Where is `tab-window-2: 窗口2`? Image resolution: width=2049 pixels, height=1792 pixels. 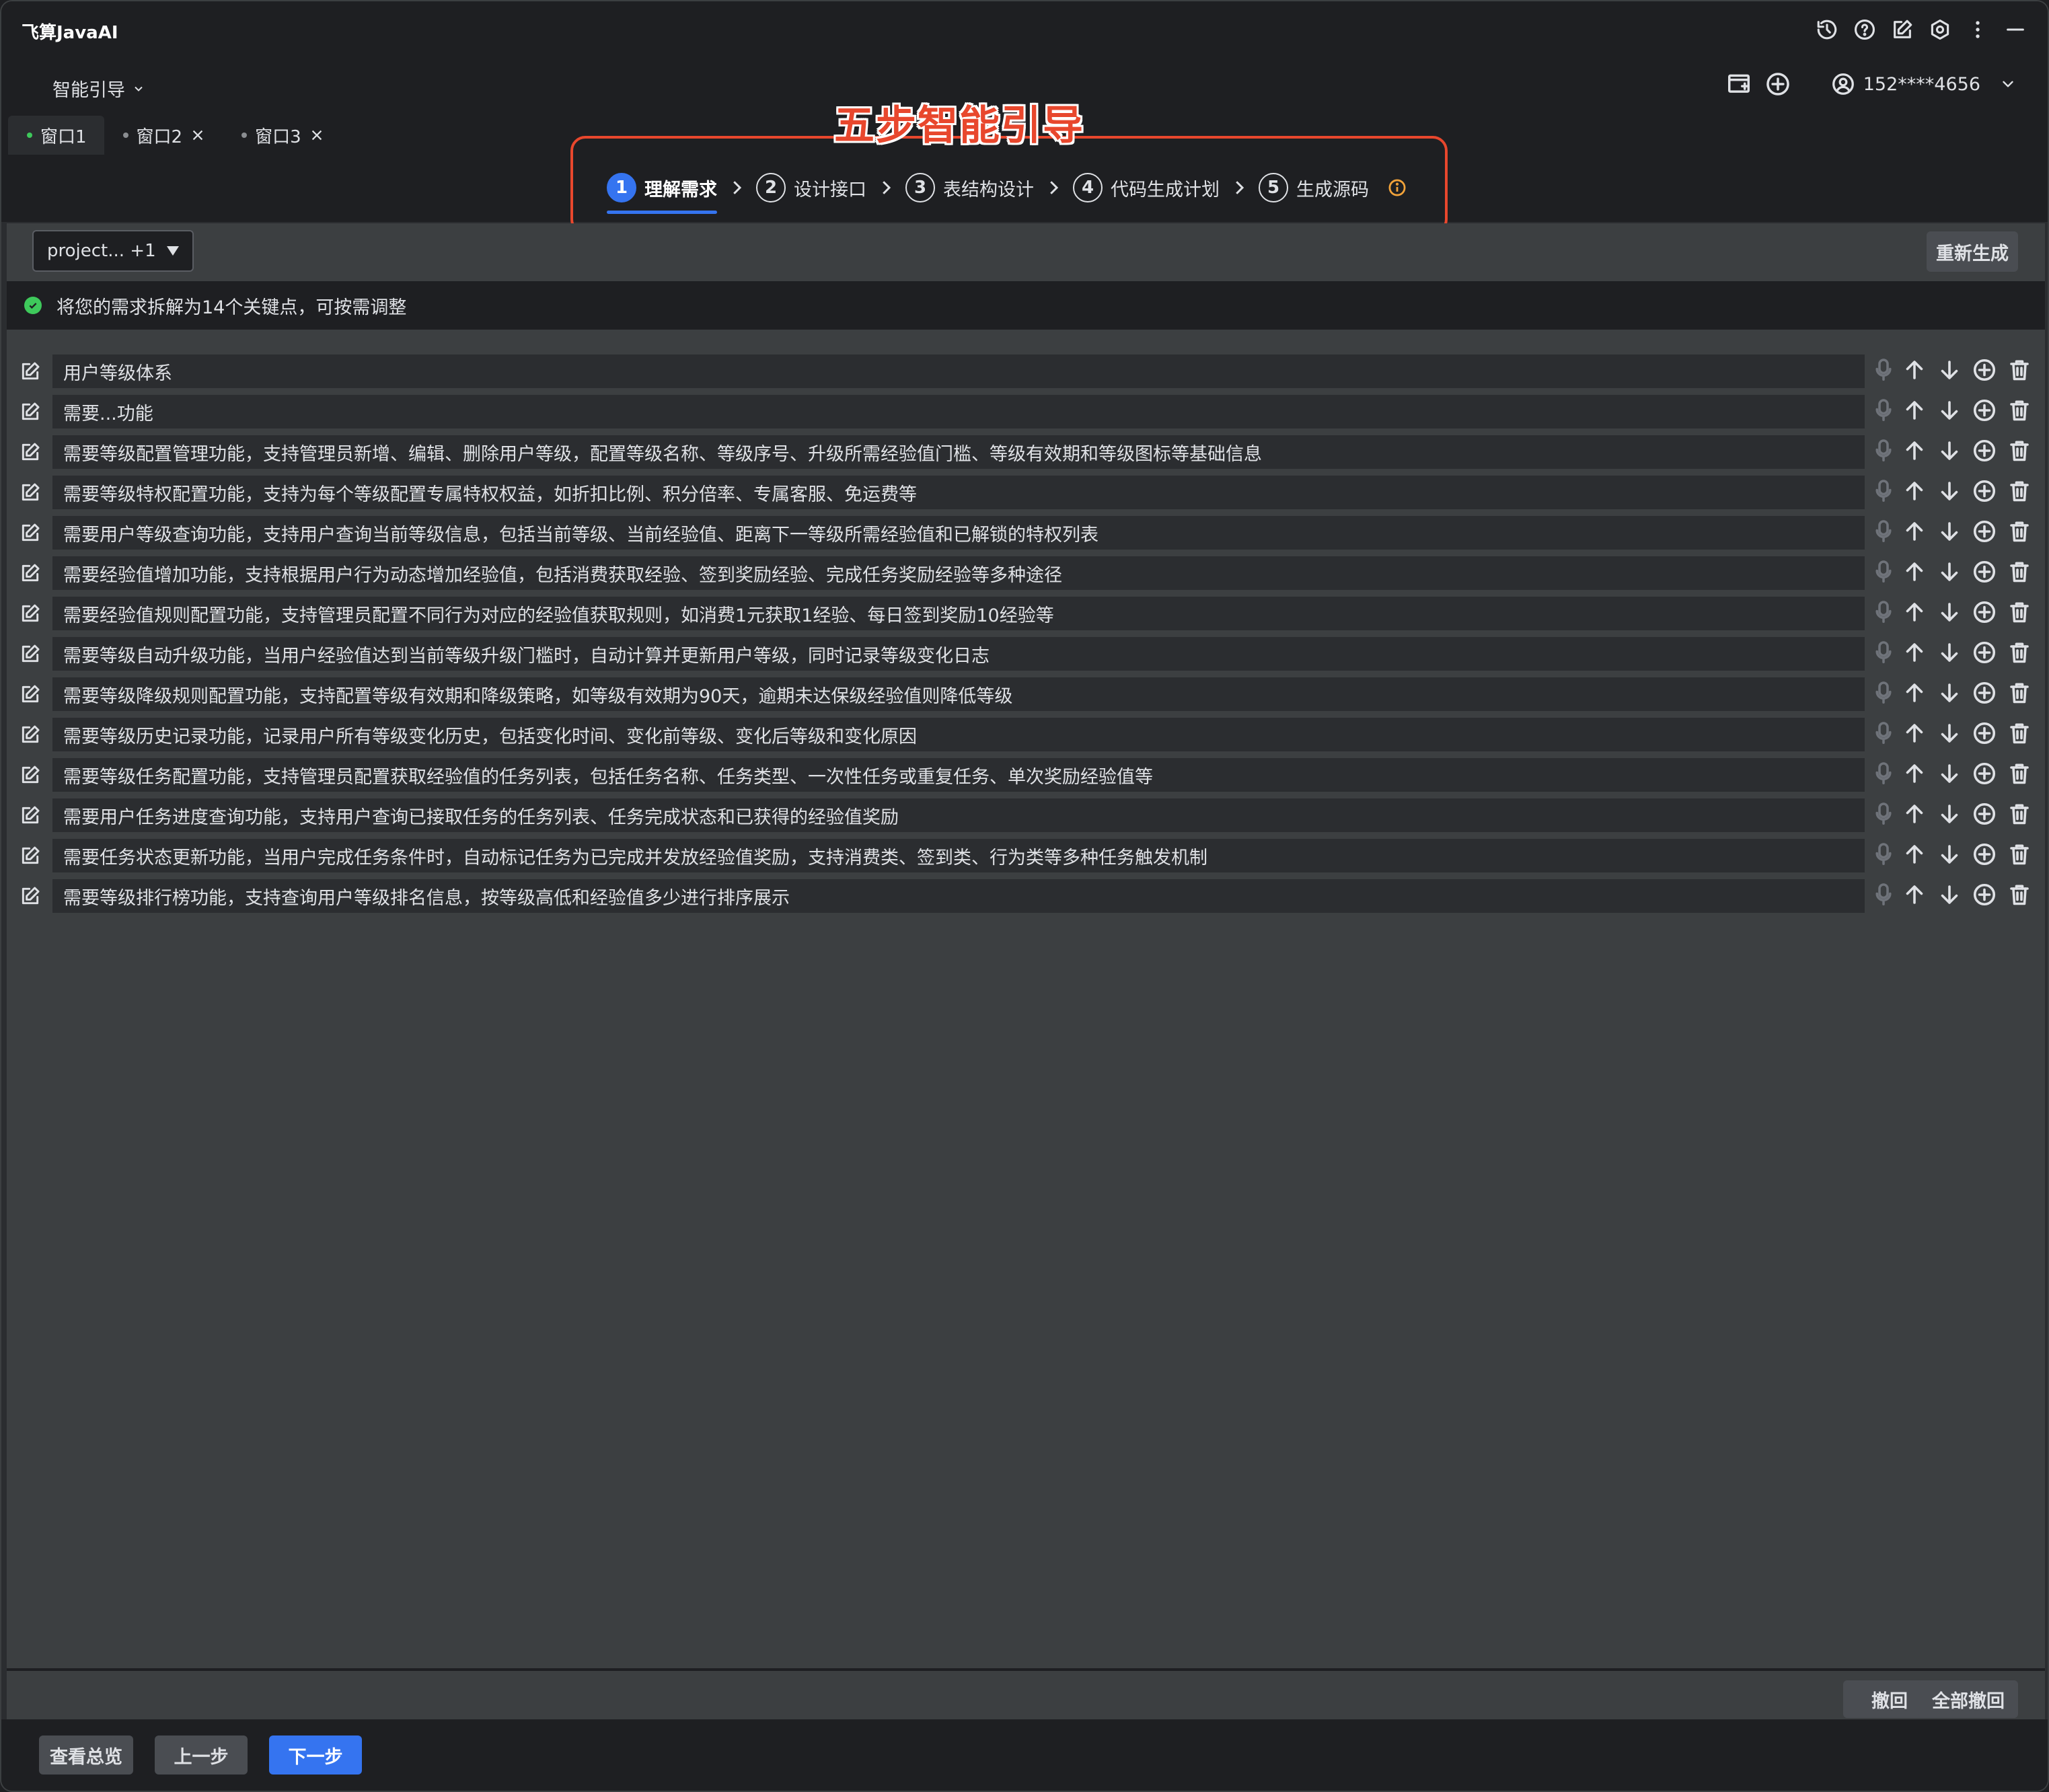 tab-window-2: 窗口2 is located at coordinates (163, 135).